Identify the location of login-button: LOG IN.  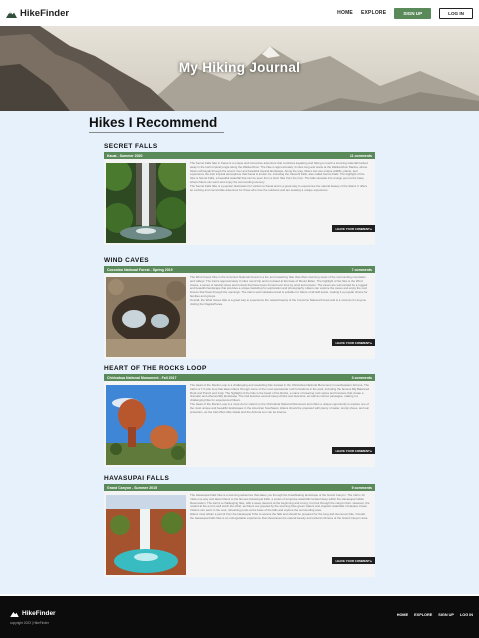
(456, 13).